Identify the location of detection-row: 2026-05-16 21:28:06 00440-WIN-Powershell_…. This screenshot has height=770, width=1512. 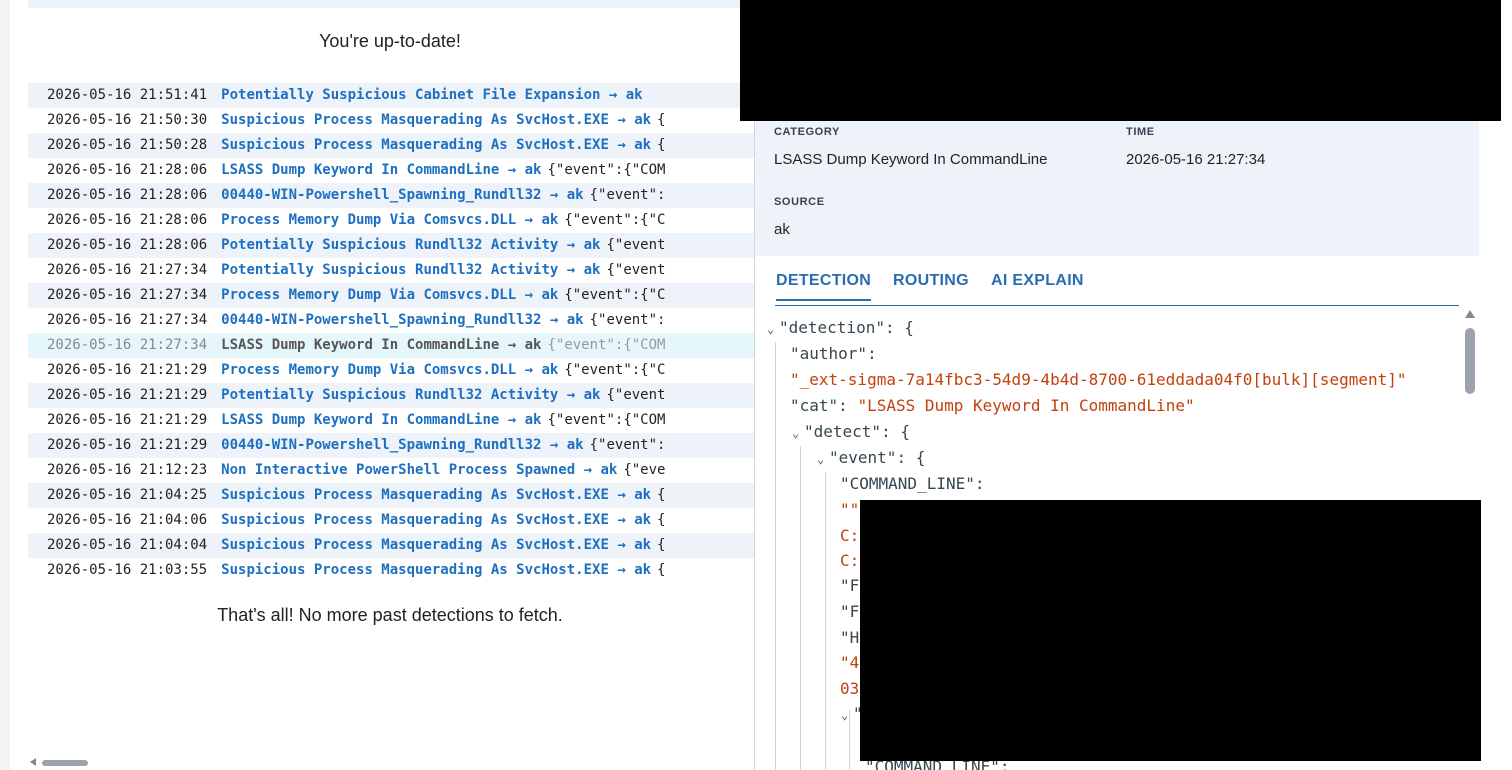
(391, 195).